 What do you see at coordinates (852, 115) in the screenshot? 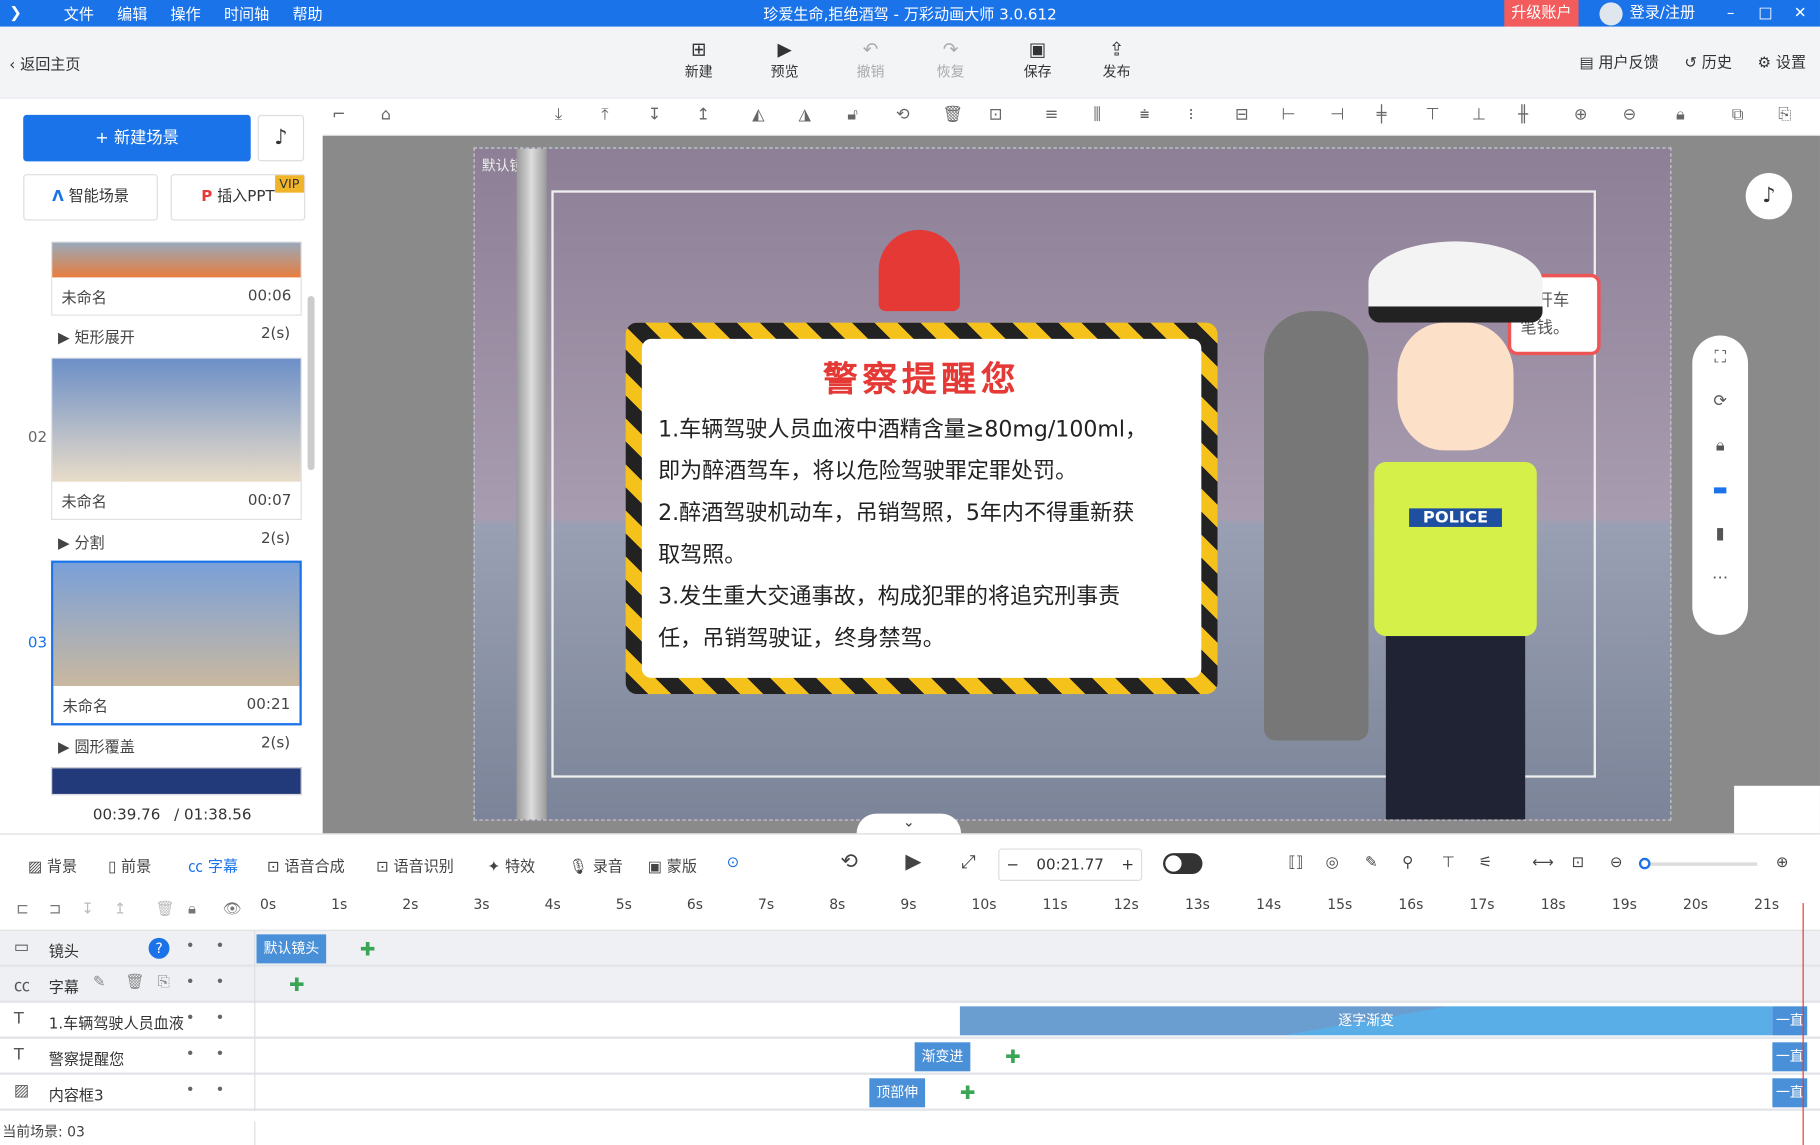
I see `lock-icon: 🔓︎` at bounding box center [852, 115].